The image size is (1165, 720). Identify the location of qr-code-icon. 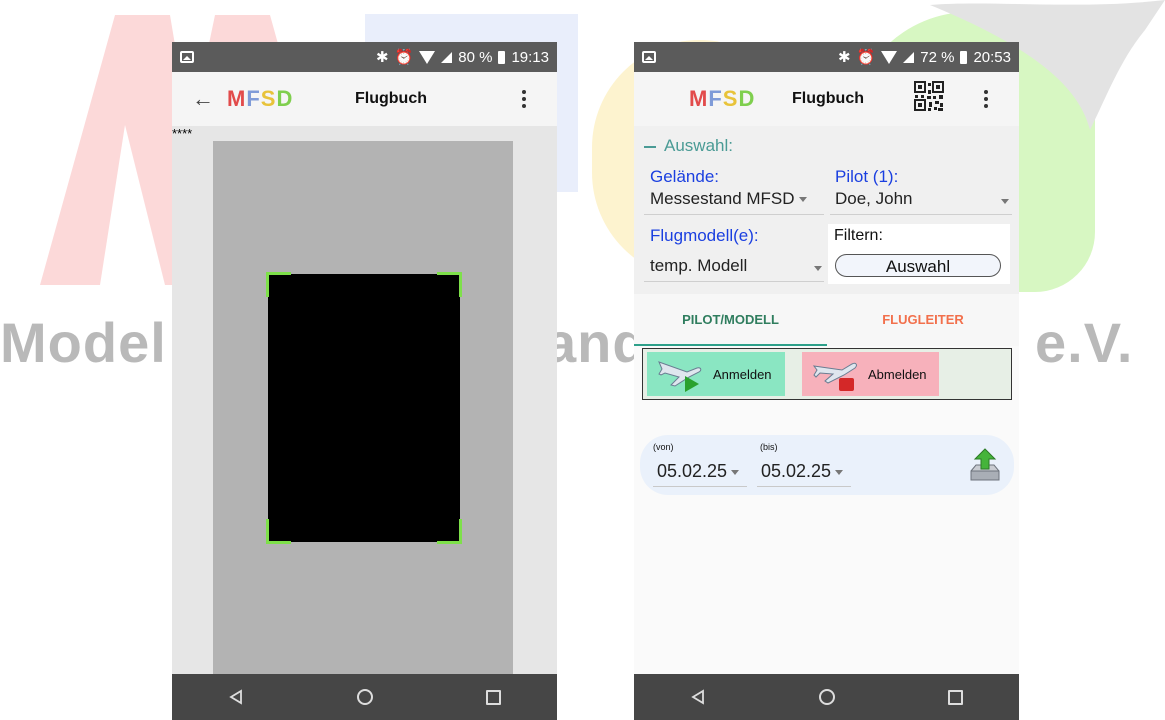
(929, 98).